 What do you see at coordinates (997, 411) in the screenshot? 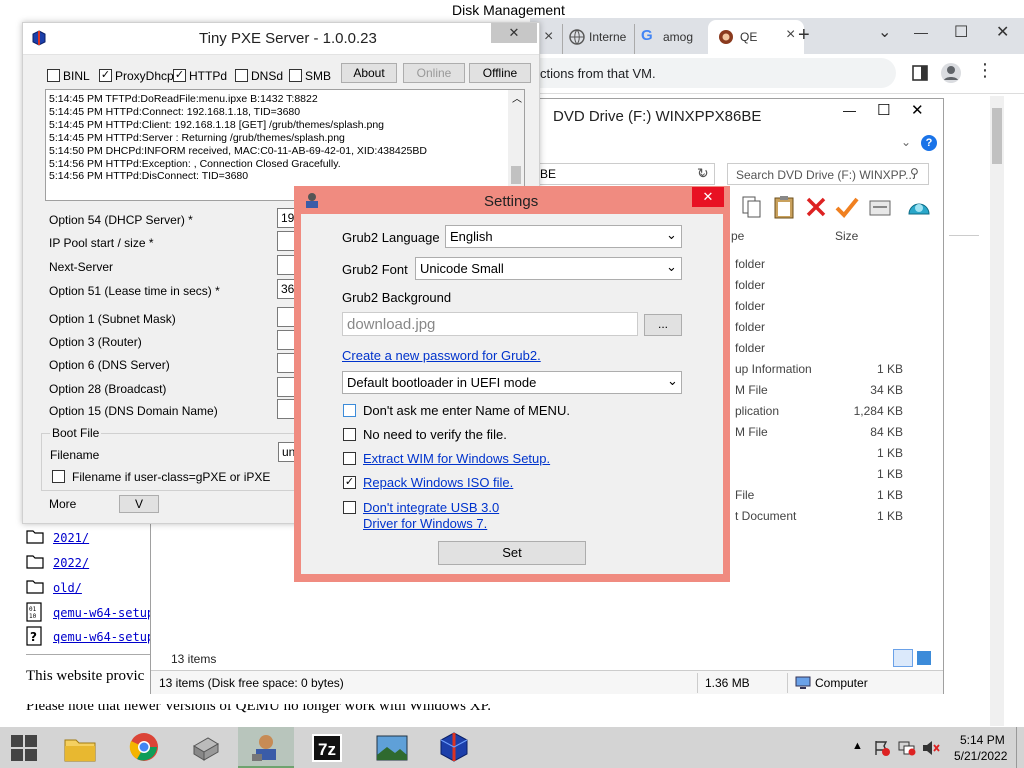
I see `page-scrollbar` at bounding box center [997, 411].